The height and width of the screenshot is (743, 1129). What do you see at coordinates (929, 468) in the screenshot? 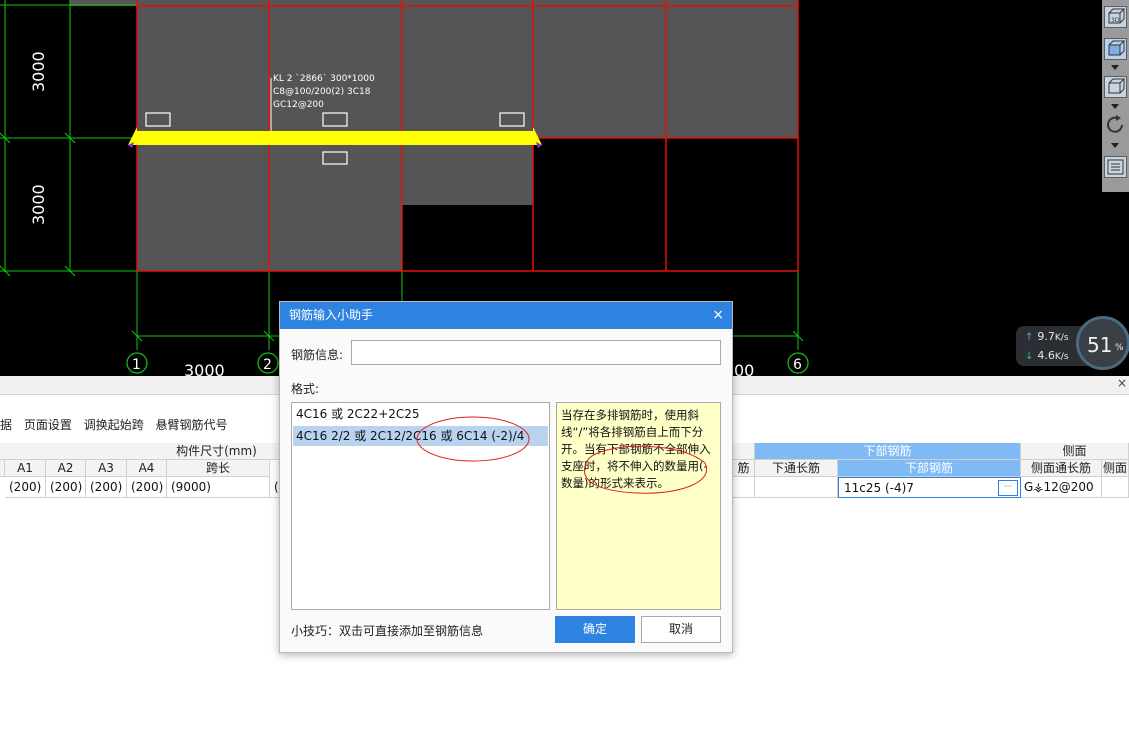
I see `col-header-bottom-rebar: 下部钢筋` at bounding box center [929, 468].